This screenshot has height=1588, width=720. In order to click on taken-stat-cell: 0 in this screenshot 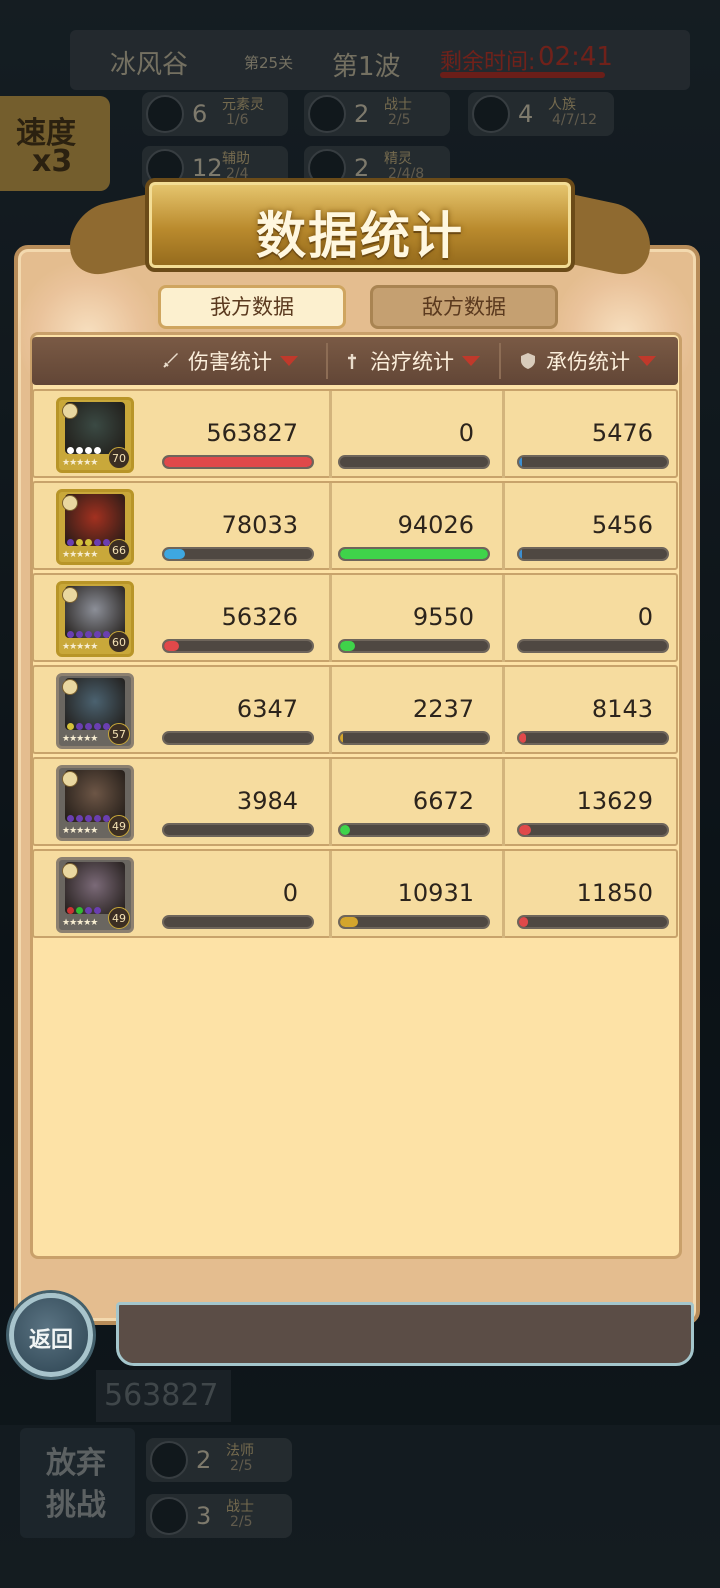, I will do `click(596, 618)`.